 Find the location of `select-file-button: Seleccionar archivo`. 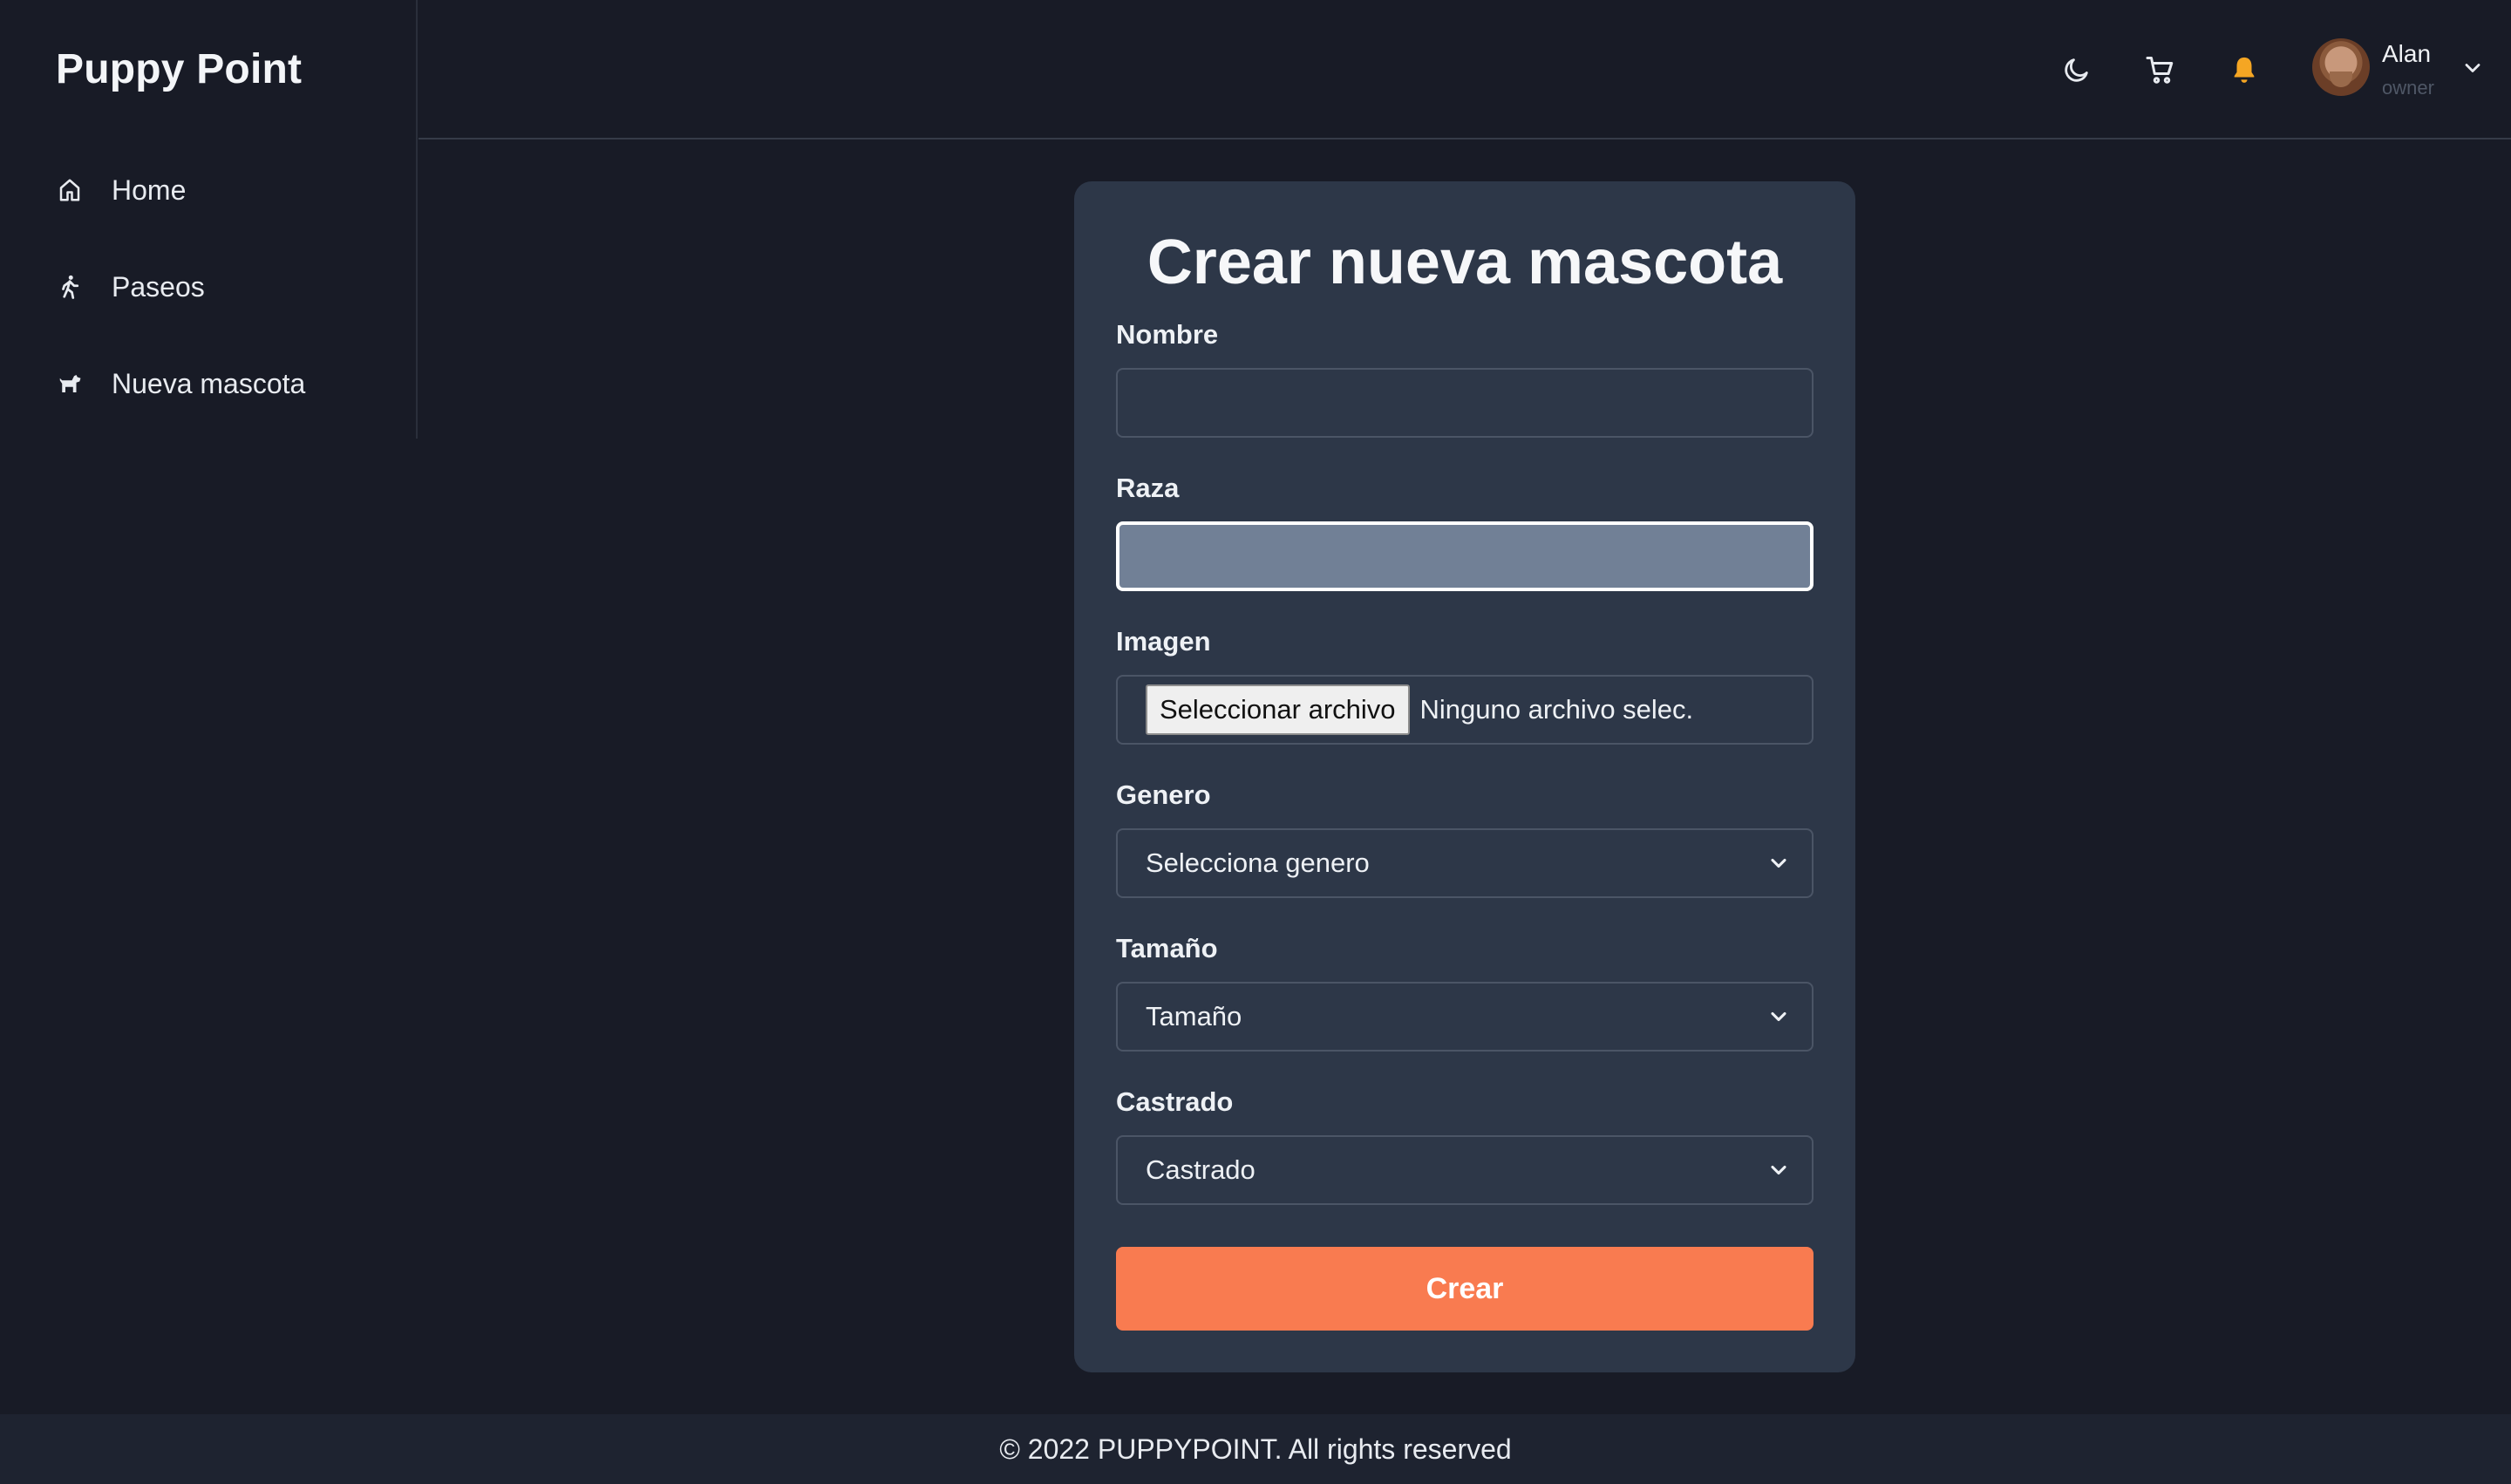

select-file-button: Seleccionar archivo is located at coordinates (1278, 709).